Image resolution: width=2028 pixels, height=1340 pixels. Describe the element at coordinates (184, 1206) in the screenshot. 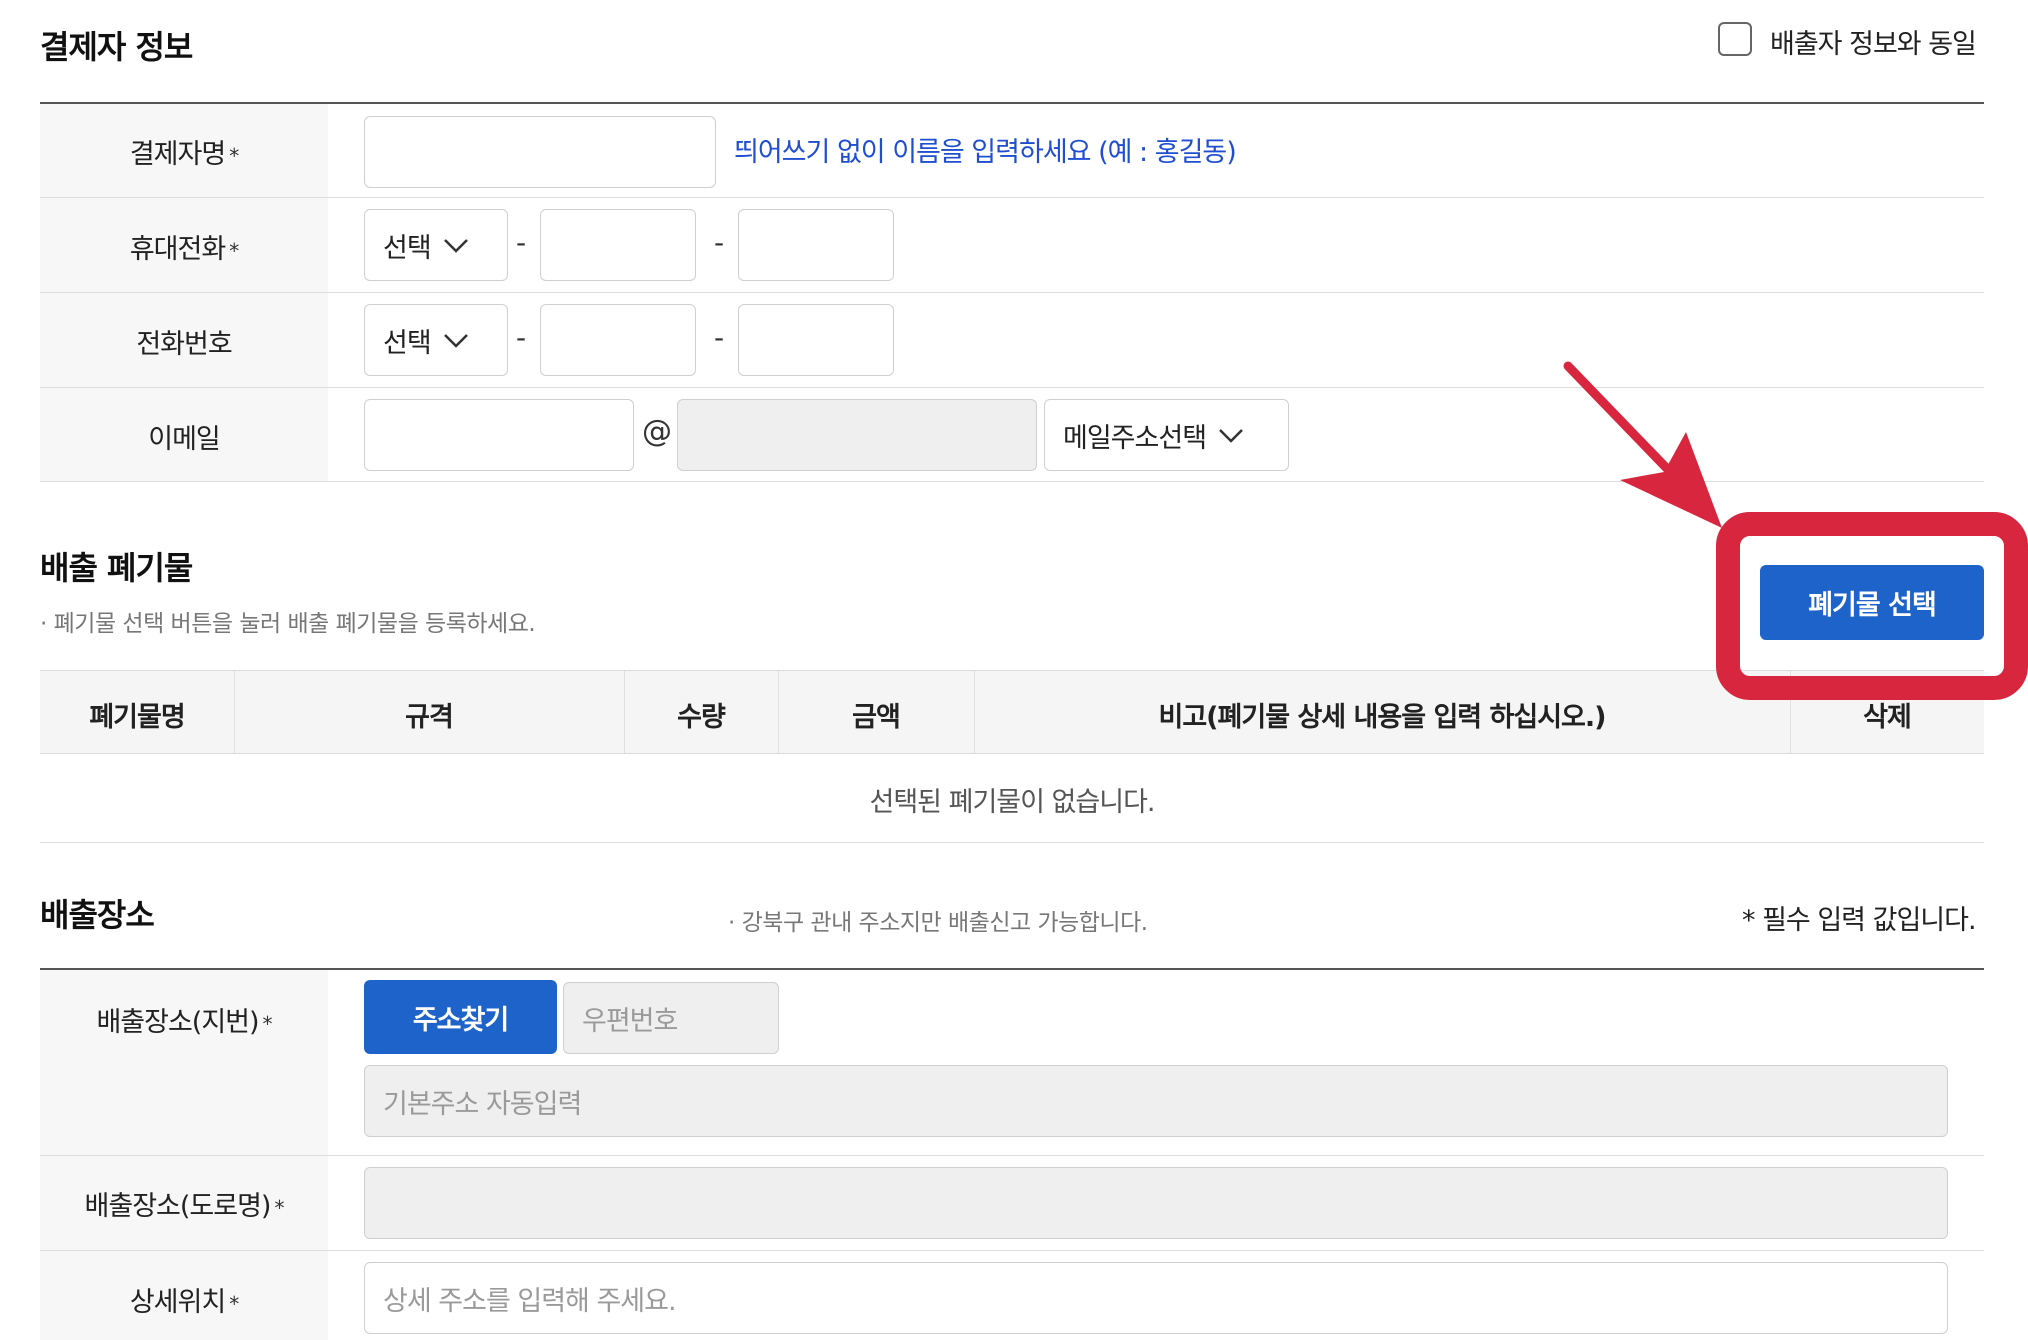

I see `road-address-label: 배출장소(도로명) *` at that location.